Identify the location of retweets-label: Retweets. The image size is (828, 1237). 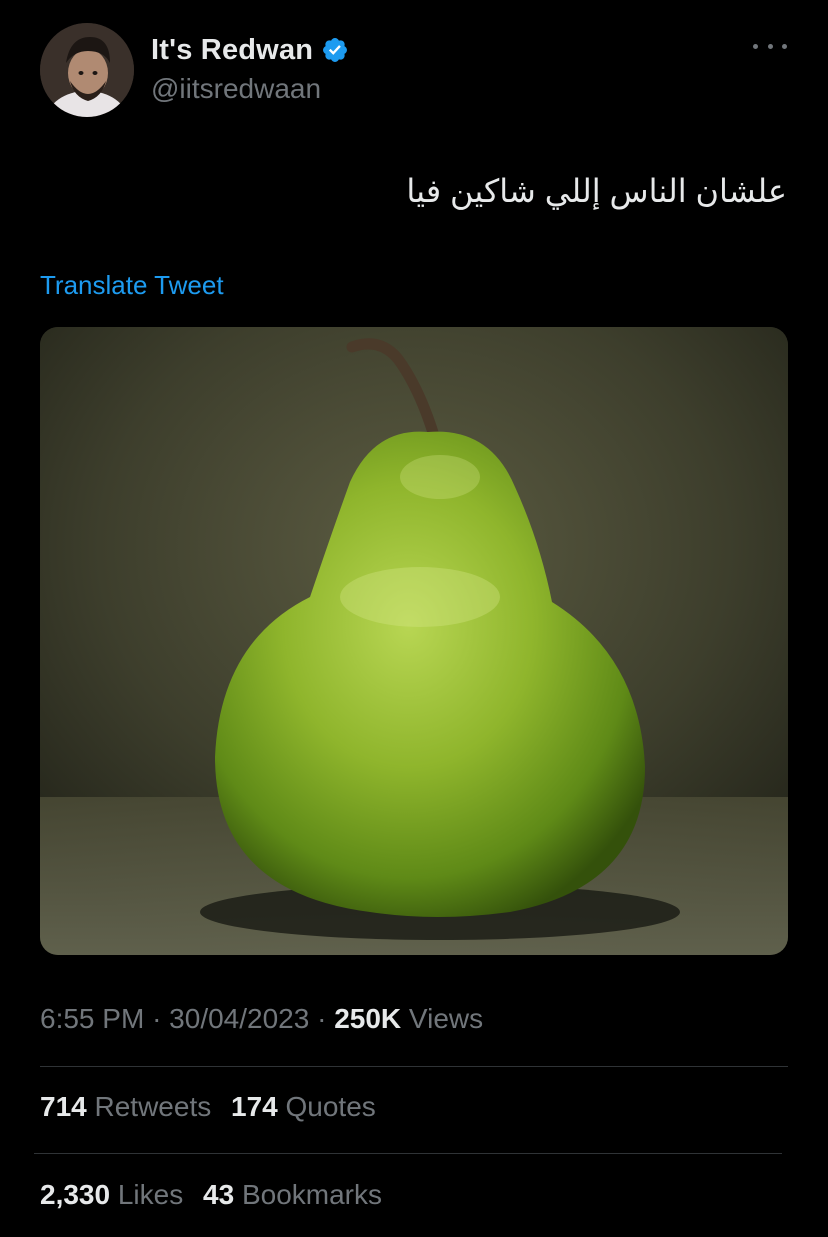
(153, 1106).